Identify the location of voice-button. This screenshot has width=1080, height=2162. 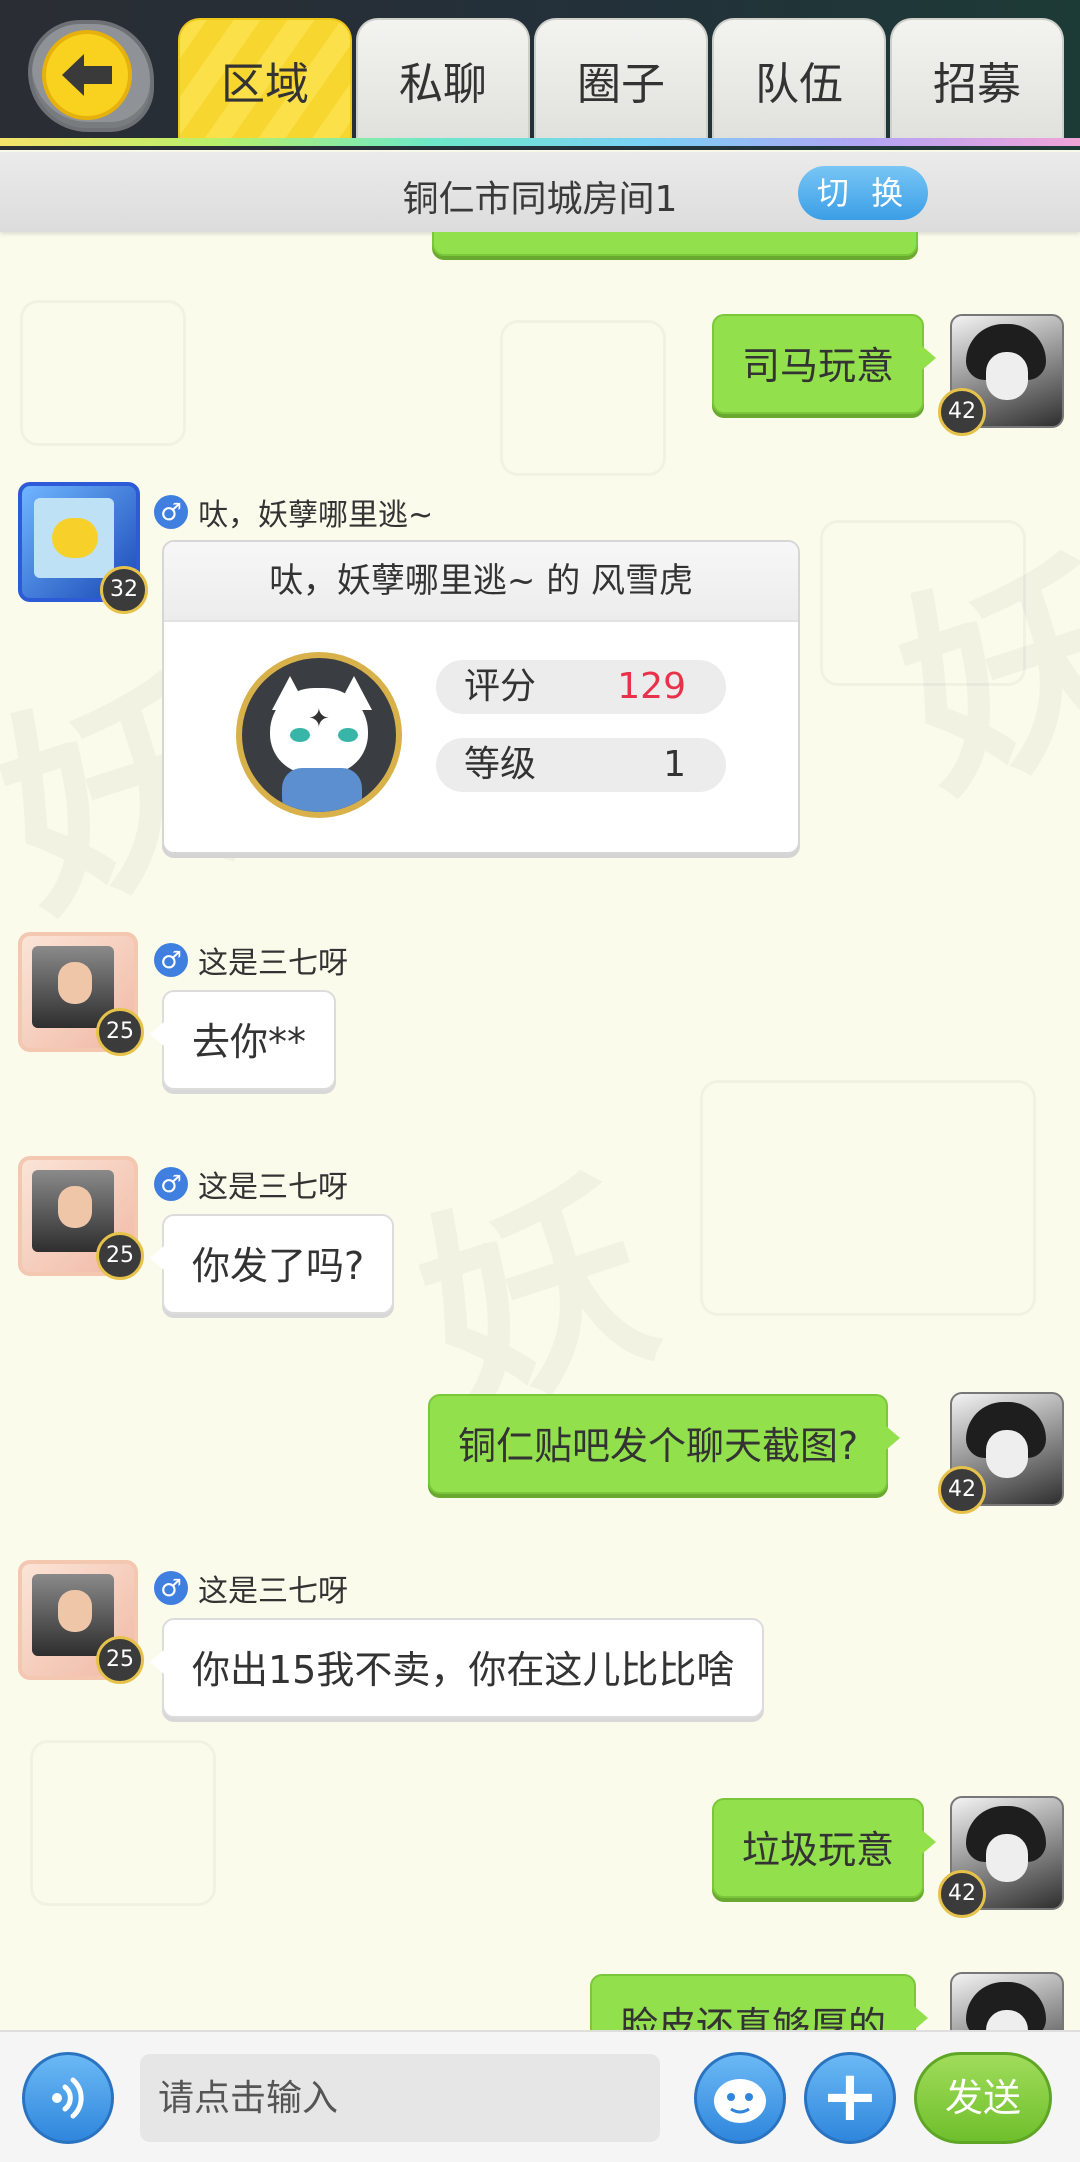
(68, 2098).